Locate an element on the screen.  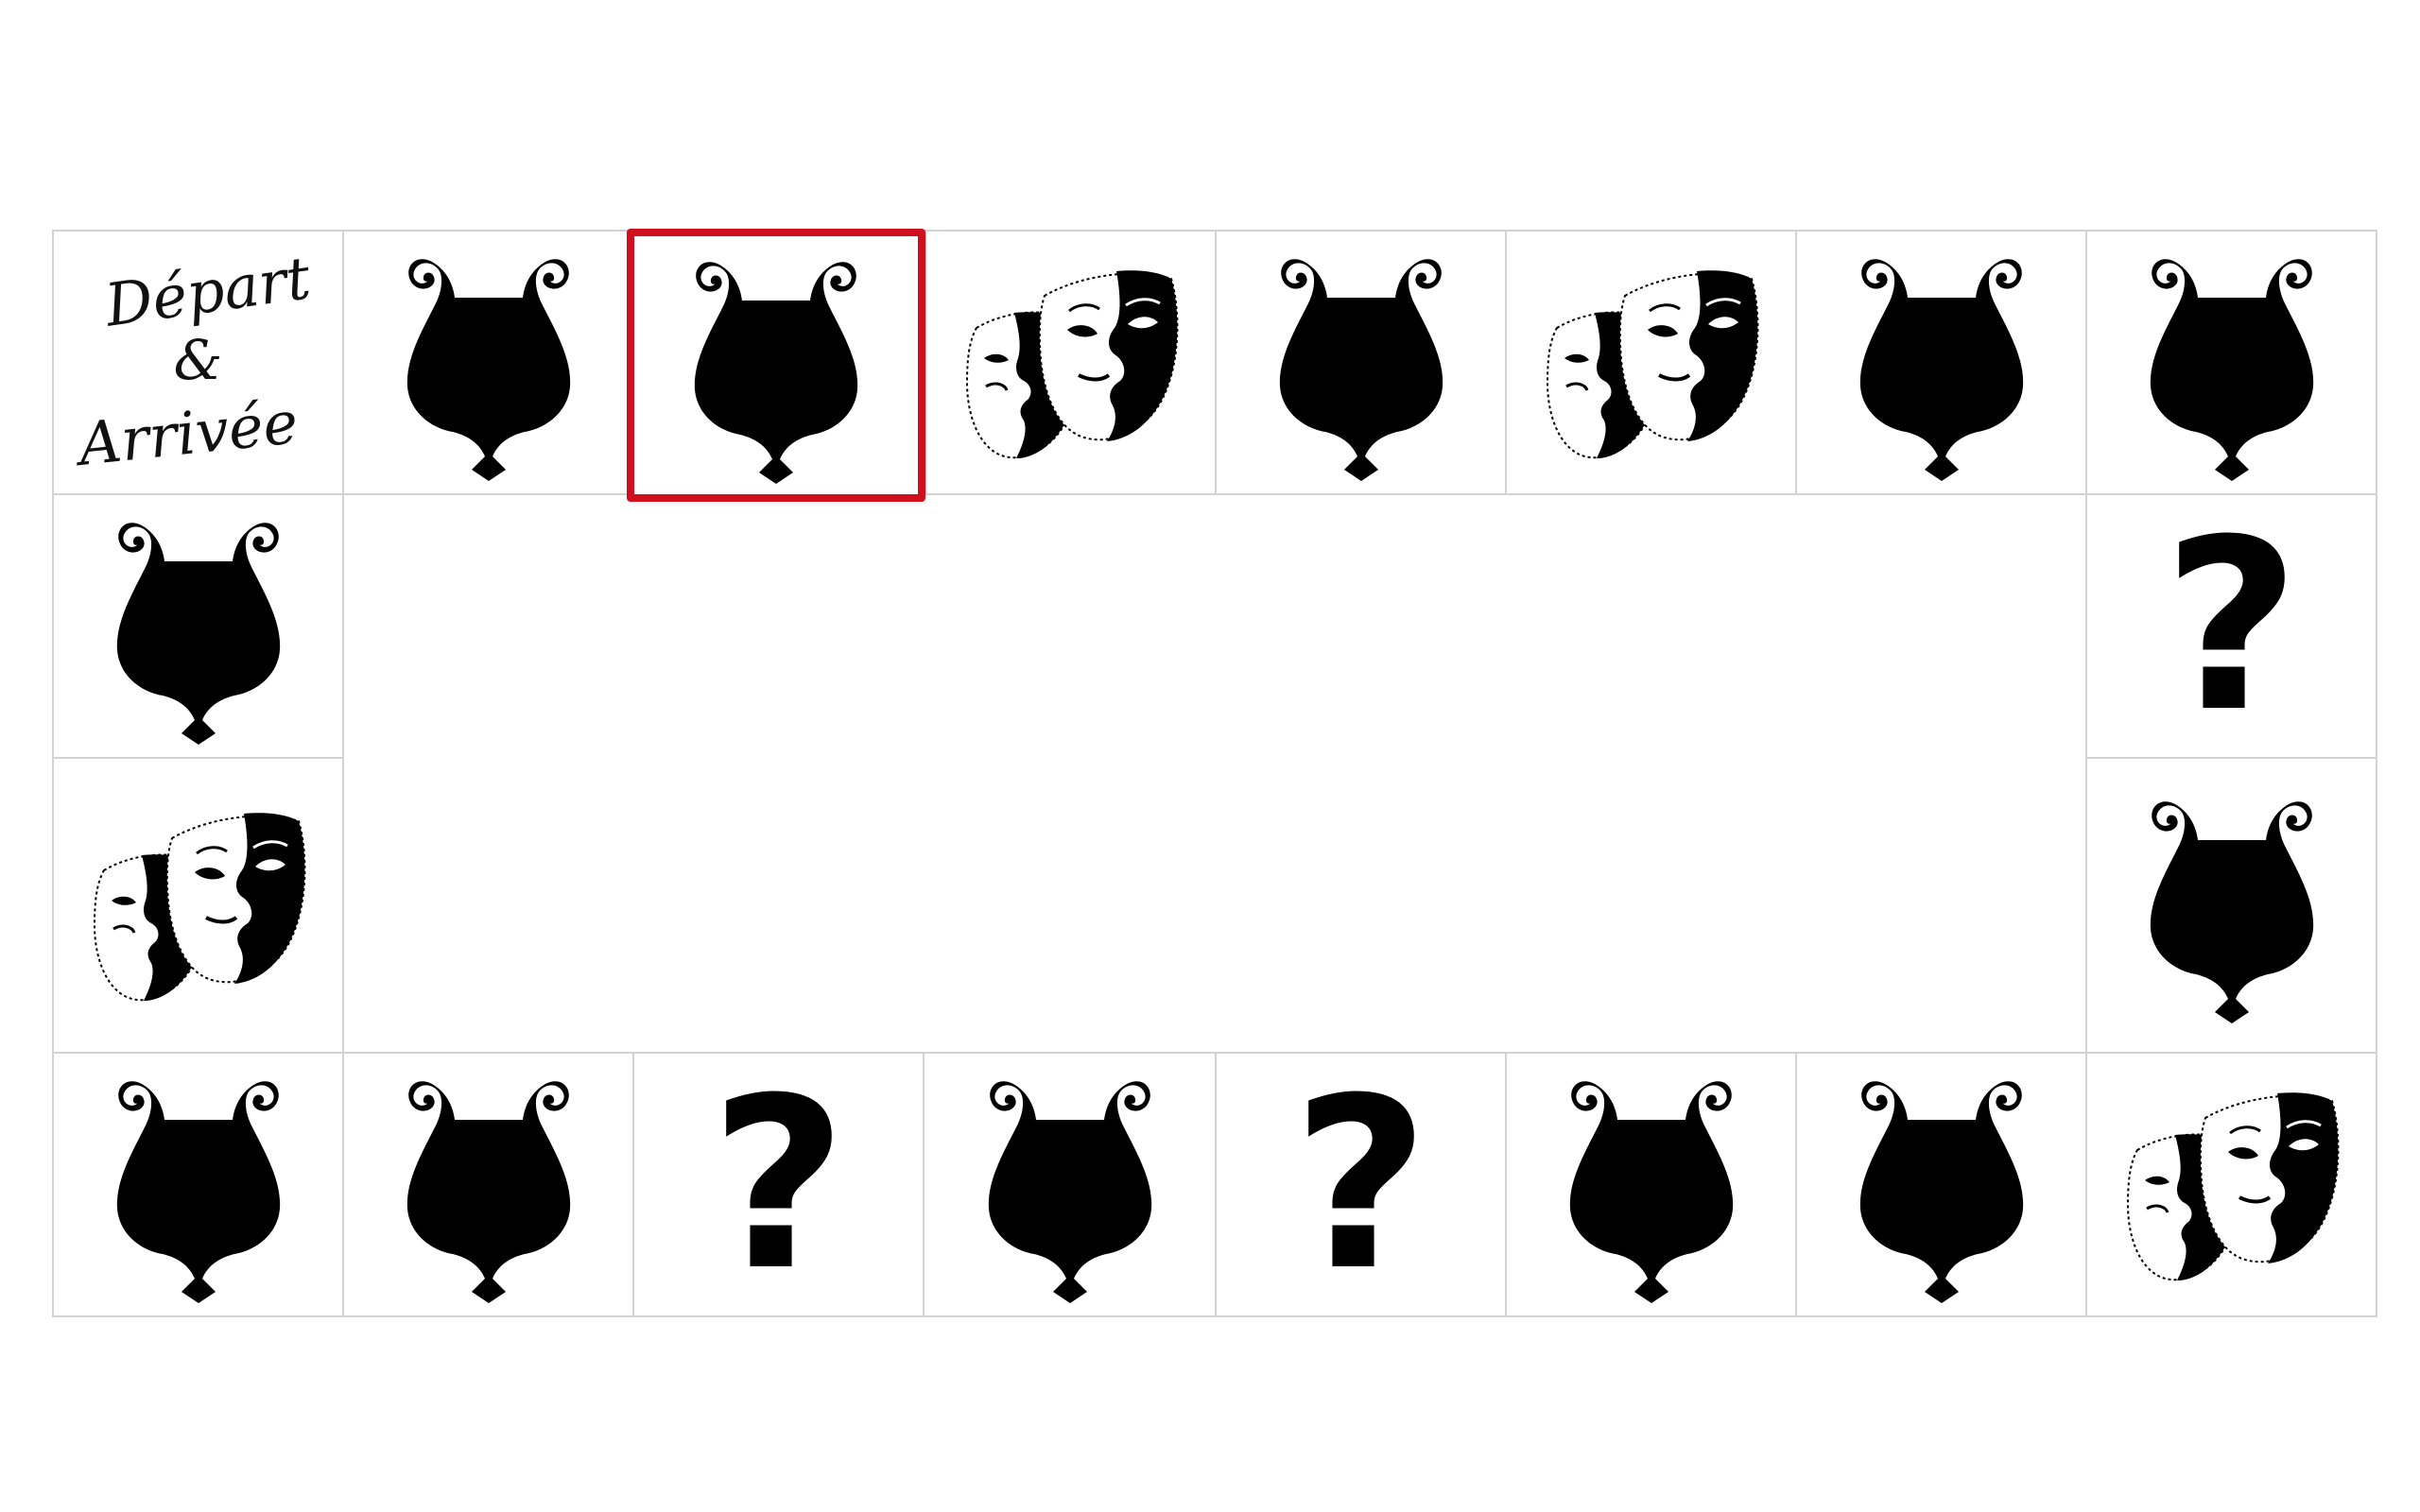
start-label: Départ & Arrivée is located at coordinates (196, 361).